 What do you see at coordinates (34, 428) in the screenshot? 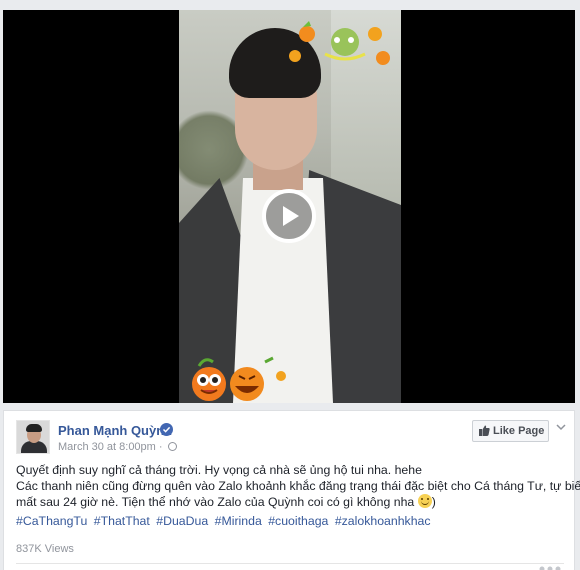
I see `avatar-hair` at bounding box center [34, 428].